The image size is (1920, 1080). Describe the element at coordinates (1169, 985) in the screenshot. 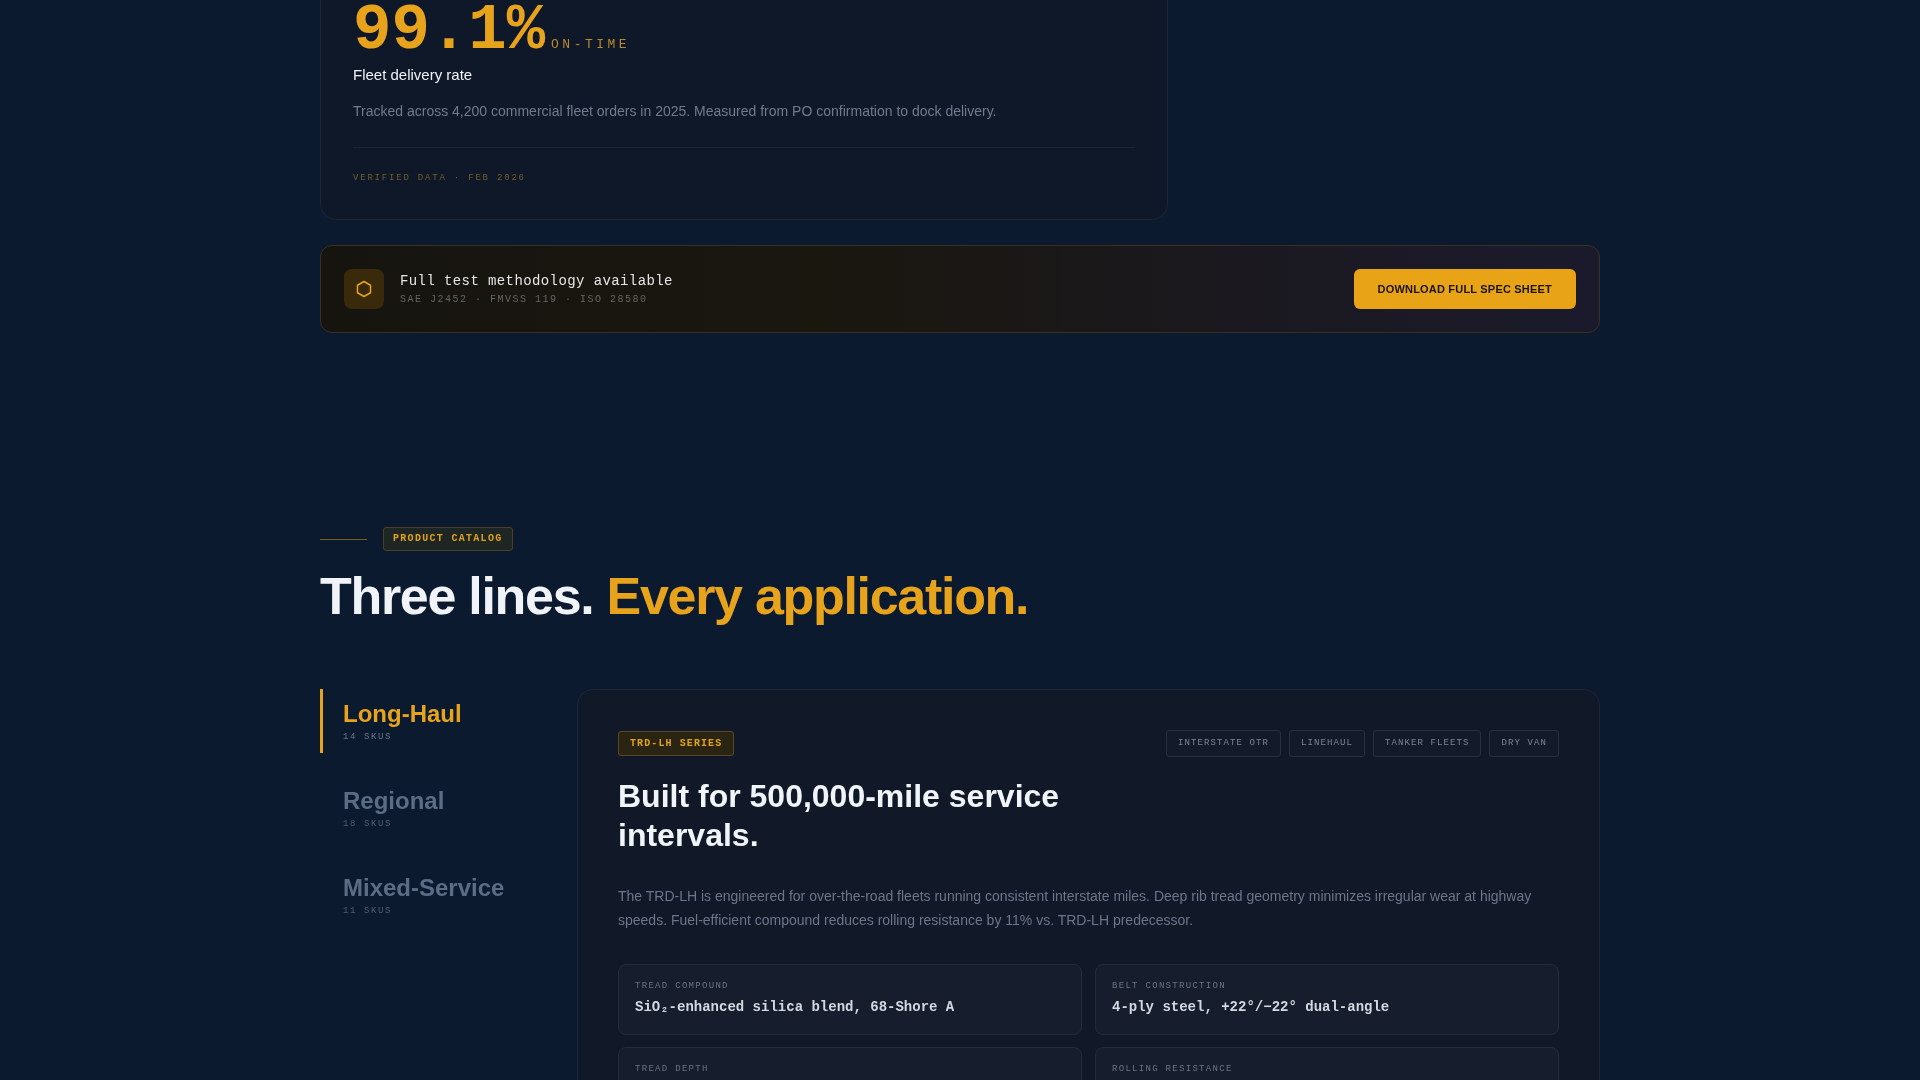

I see `spec-label: BELT CONSTRUCTION` at that location.